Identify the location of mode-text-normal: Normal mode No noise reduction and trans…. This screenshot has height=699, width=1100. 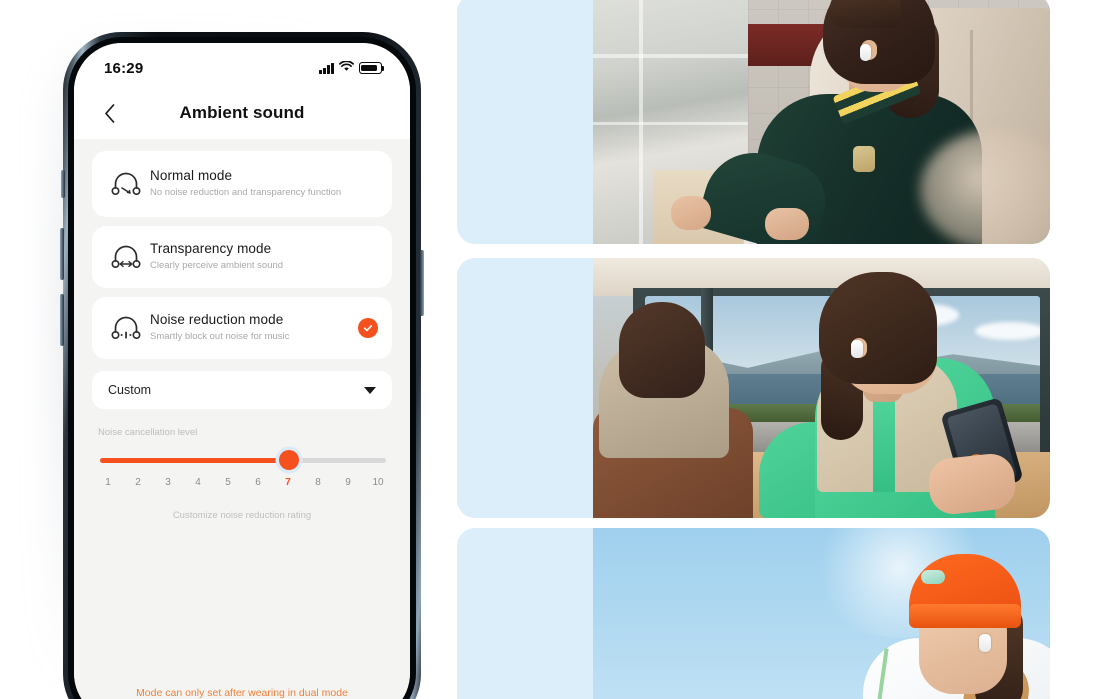
(262, 184).